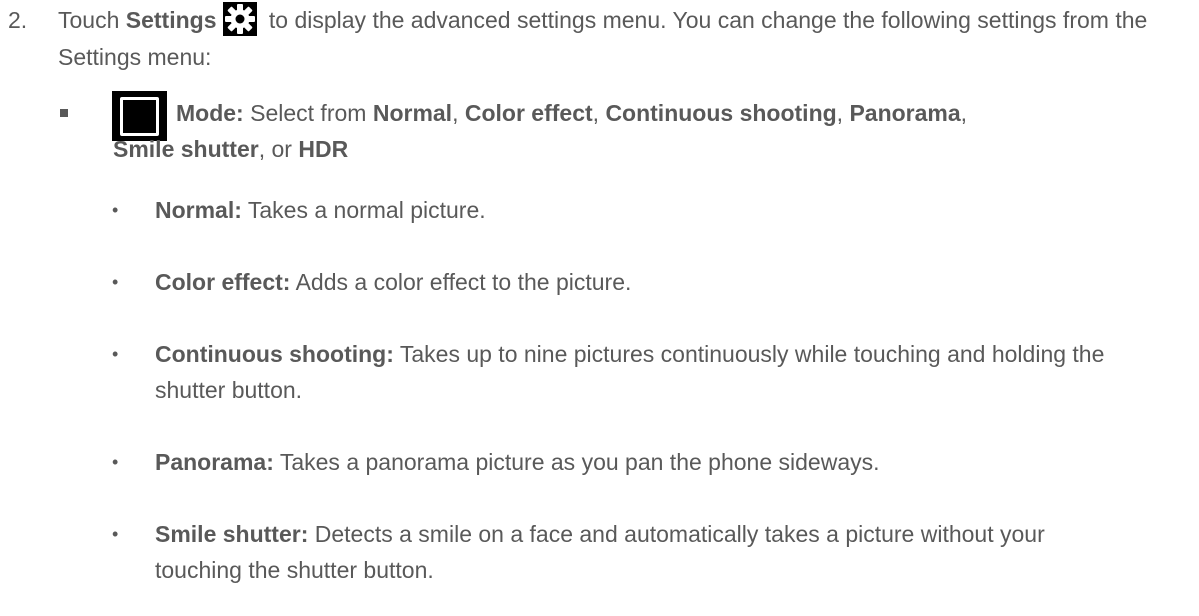 This screenshot has height=616, width=1199. Describe the element at coordinates (412, 113) in the screenshot. I see `option-normal: Normal` at that location.